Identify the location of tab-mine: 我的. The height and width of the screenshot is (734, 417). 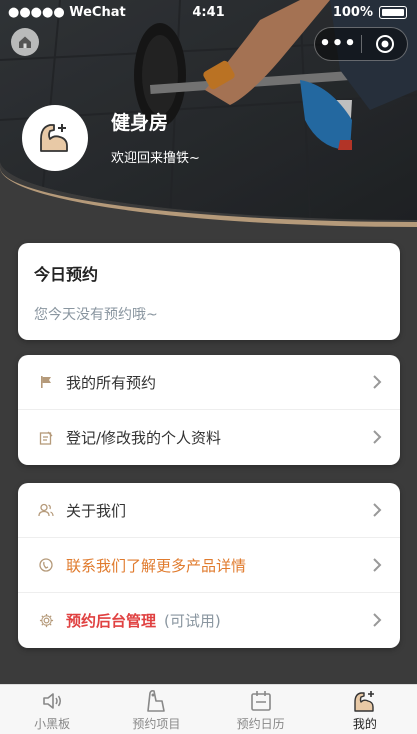
(365, 709).